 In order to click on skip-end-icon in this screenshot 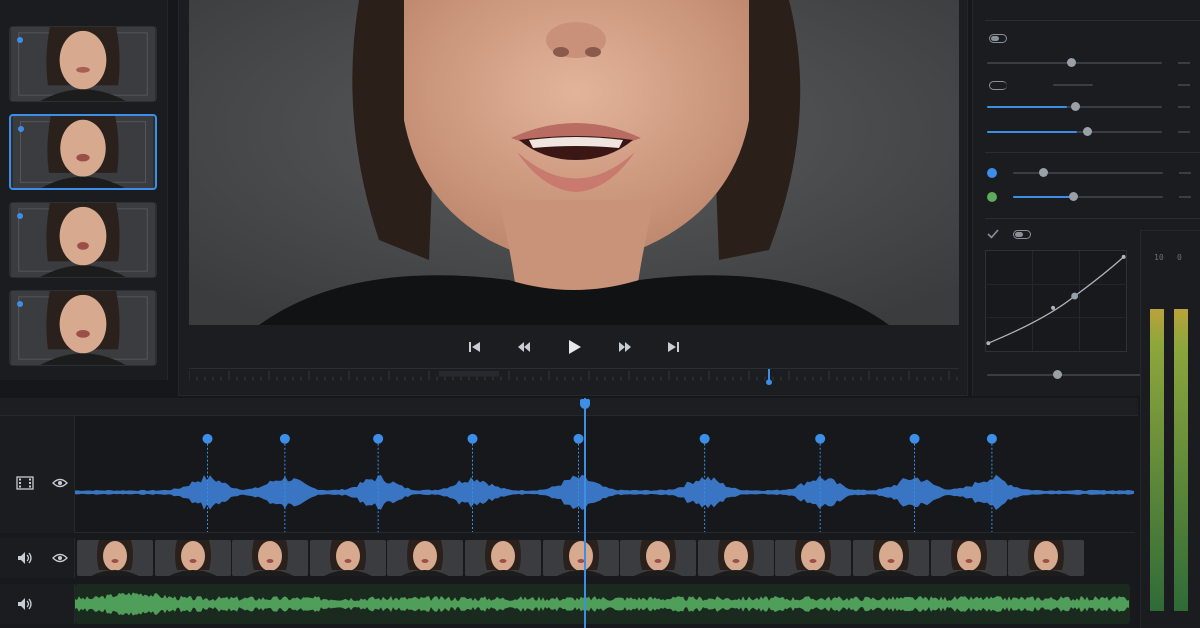, I will do `click(673, 347)`.